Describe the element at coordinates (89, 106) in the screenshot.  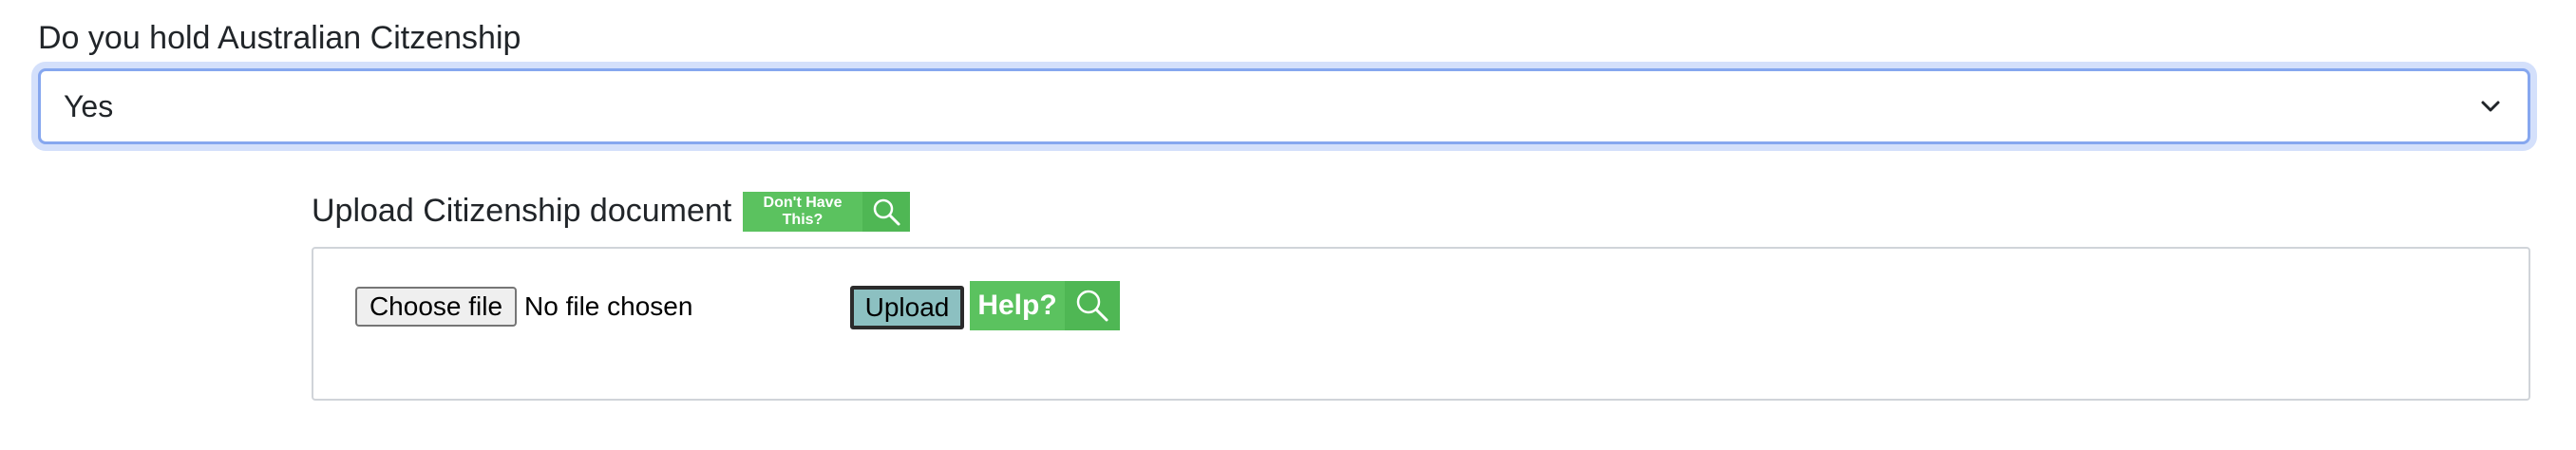
I see `citizenship-select-value: Yes` at that location.